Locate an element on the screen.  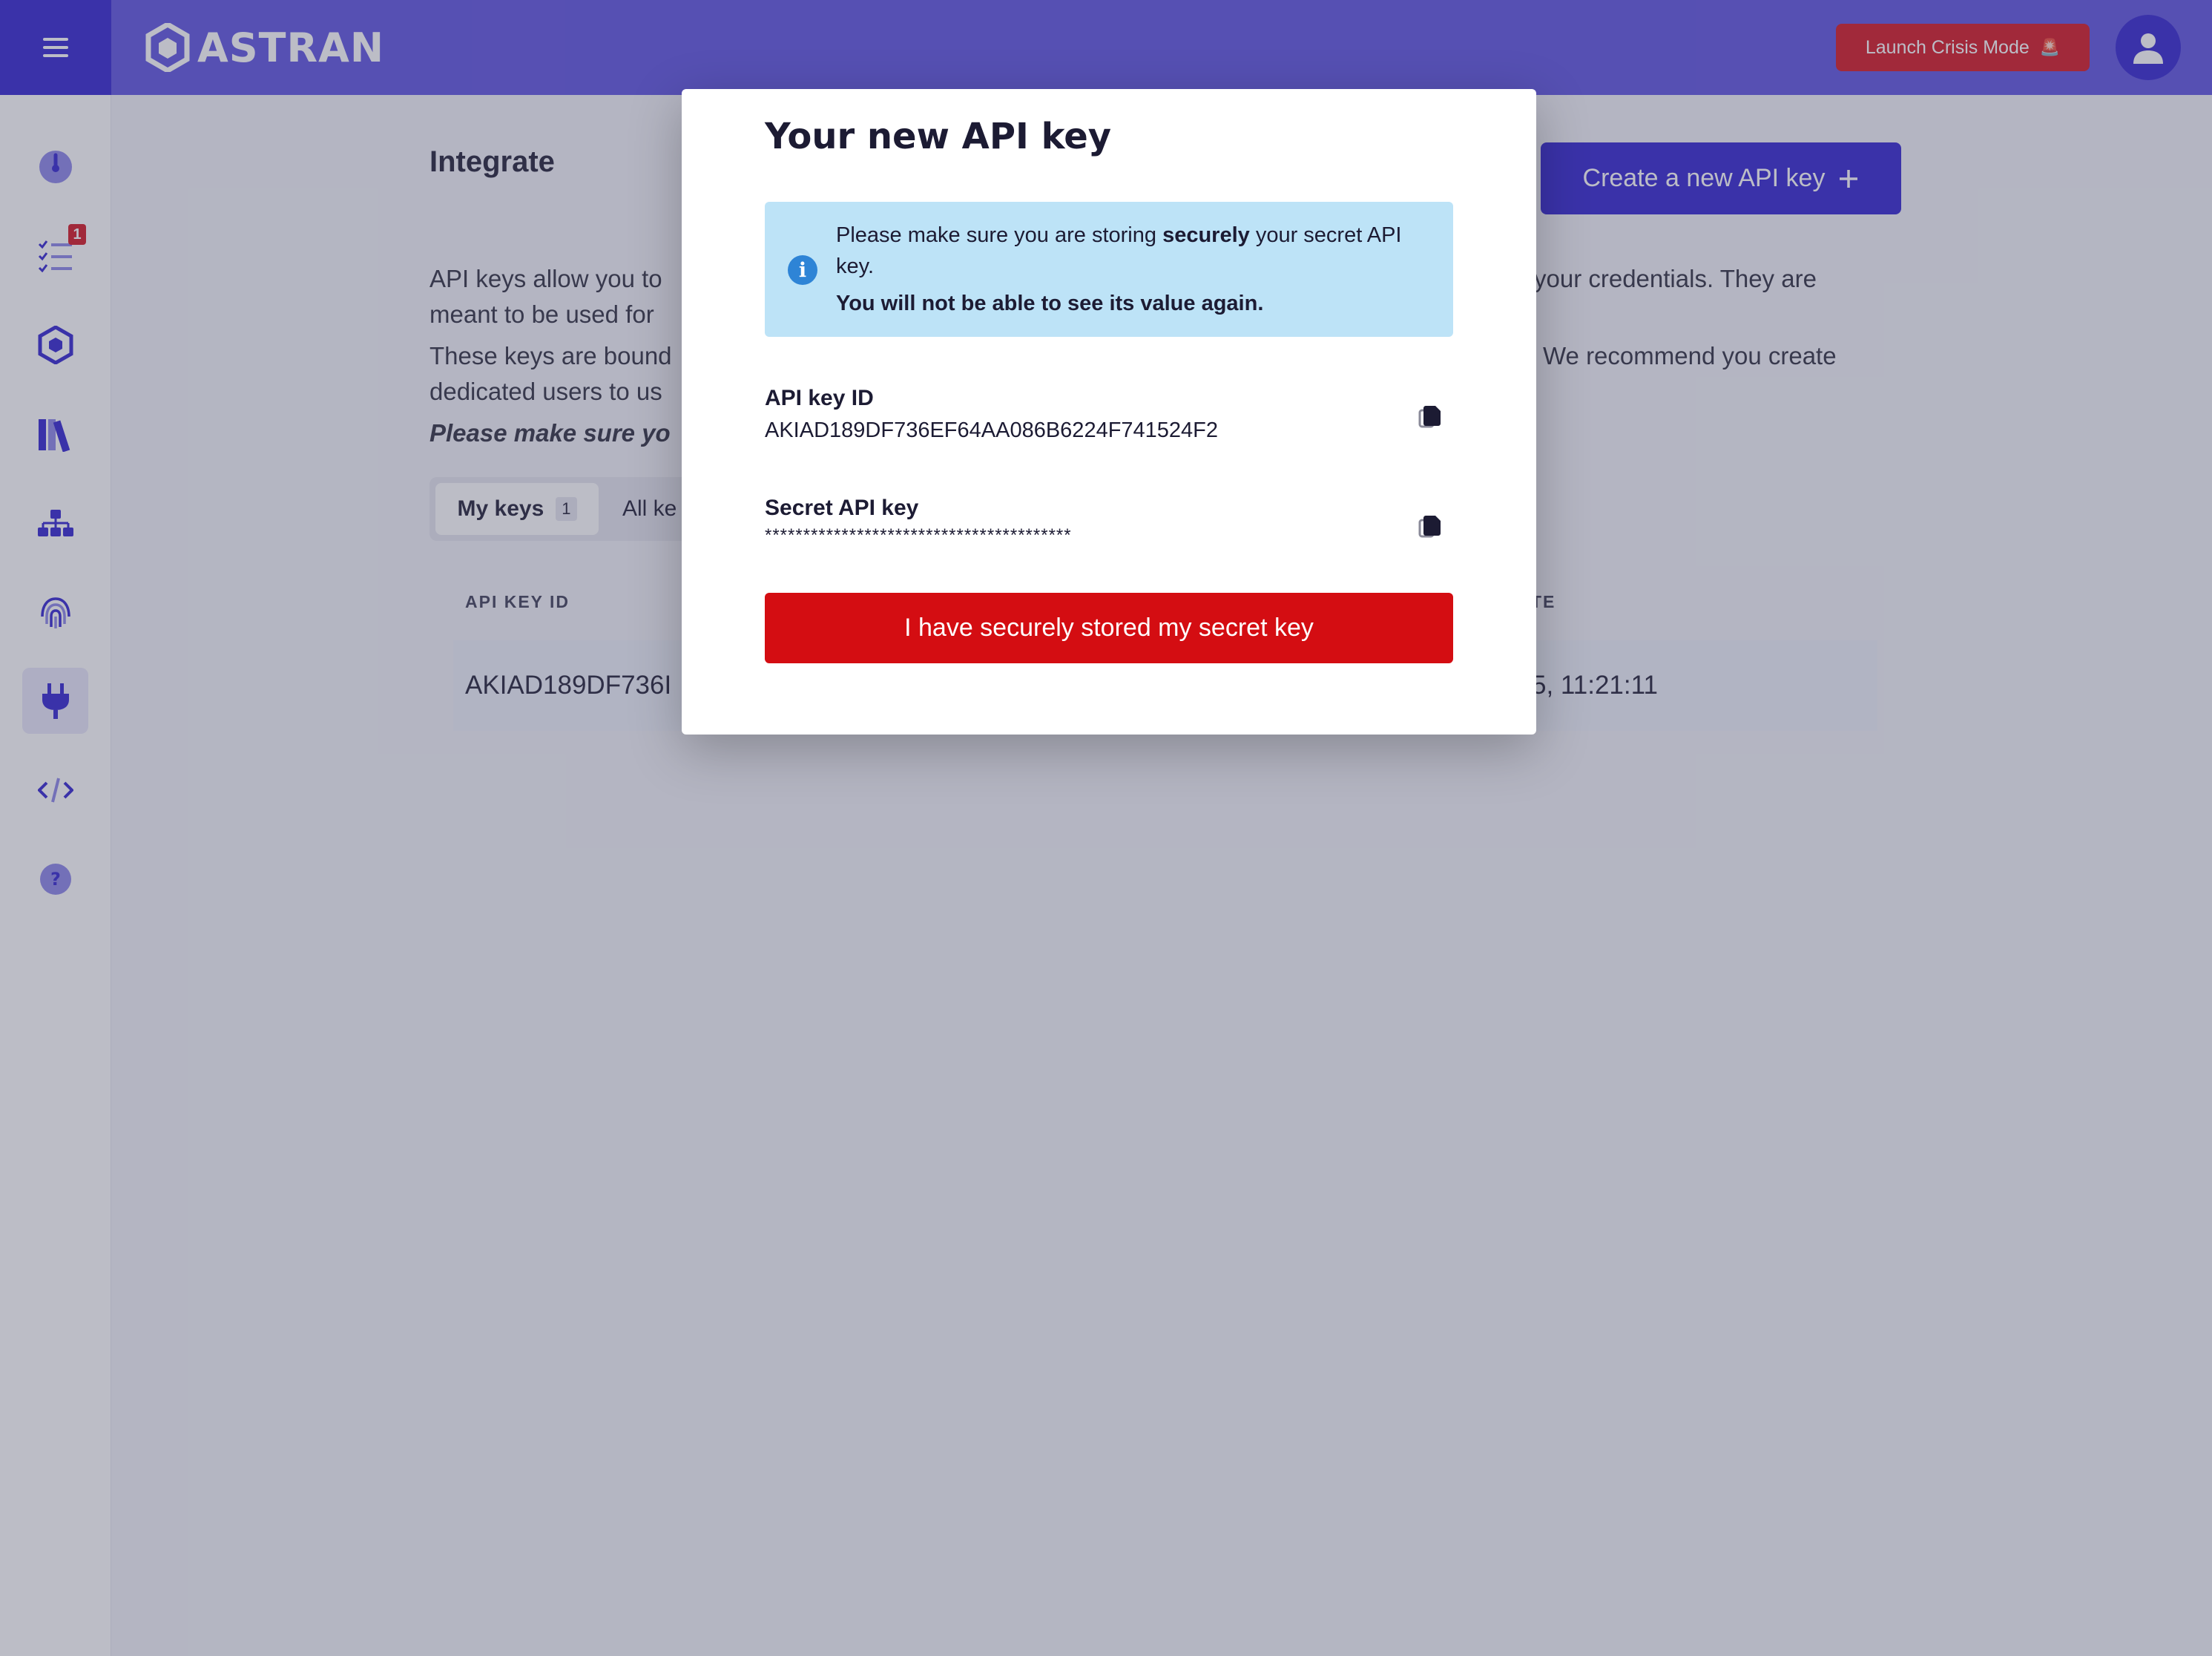
info-icon: i is located at coordinates (803, 270).